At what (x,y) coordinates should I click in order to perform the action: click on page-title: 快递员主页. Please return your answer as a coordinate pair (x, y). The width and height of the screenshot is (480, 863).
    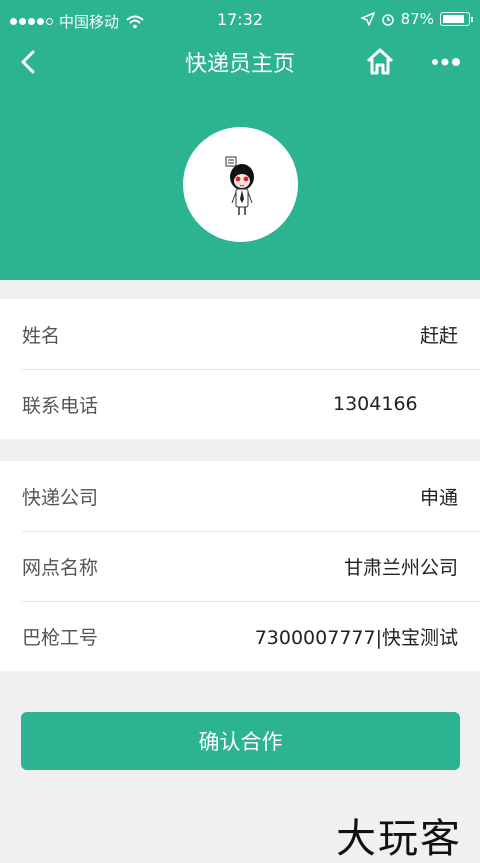
    Looking at the image, I should click on (239, 64).